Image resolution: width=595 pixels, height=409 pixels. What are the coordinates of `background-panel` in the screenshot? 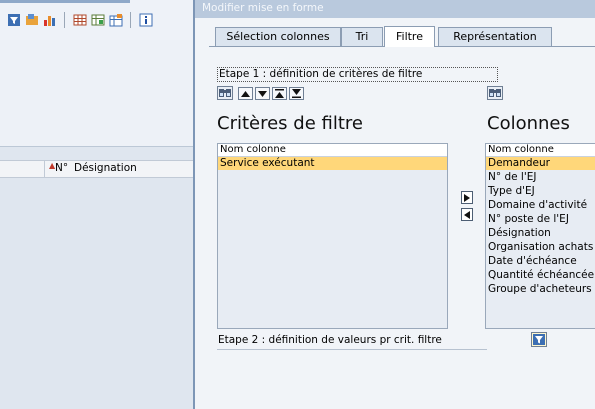 It's located at (96, 93).